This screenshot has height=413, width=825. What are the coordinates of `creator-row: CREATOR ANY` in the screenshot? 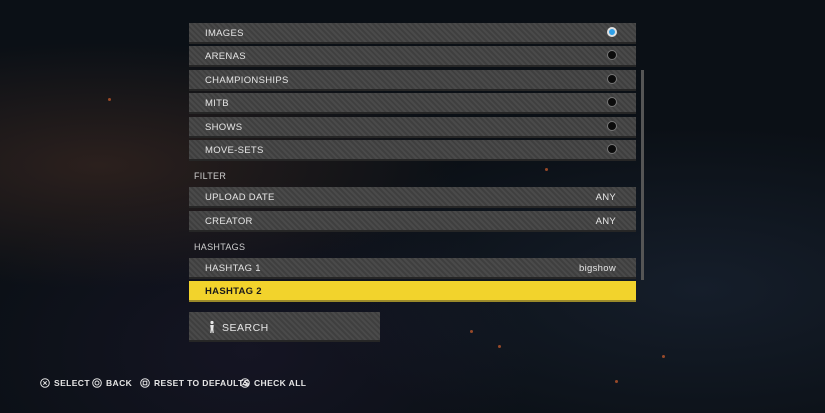 It's located at (412, 221).